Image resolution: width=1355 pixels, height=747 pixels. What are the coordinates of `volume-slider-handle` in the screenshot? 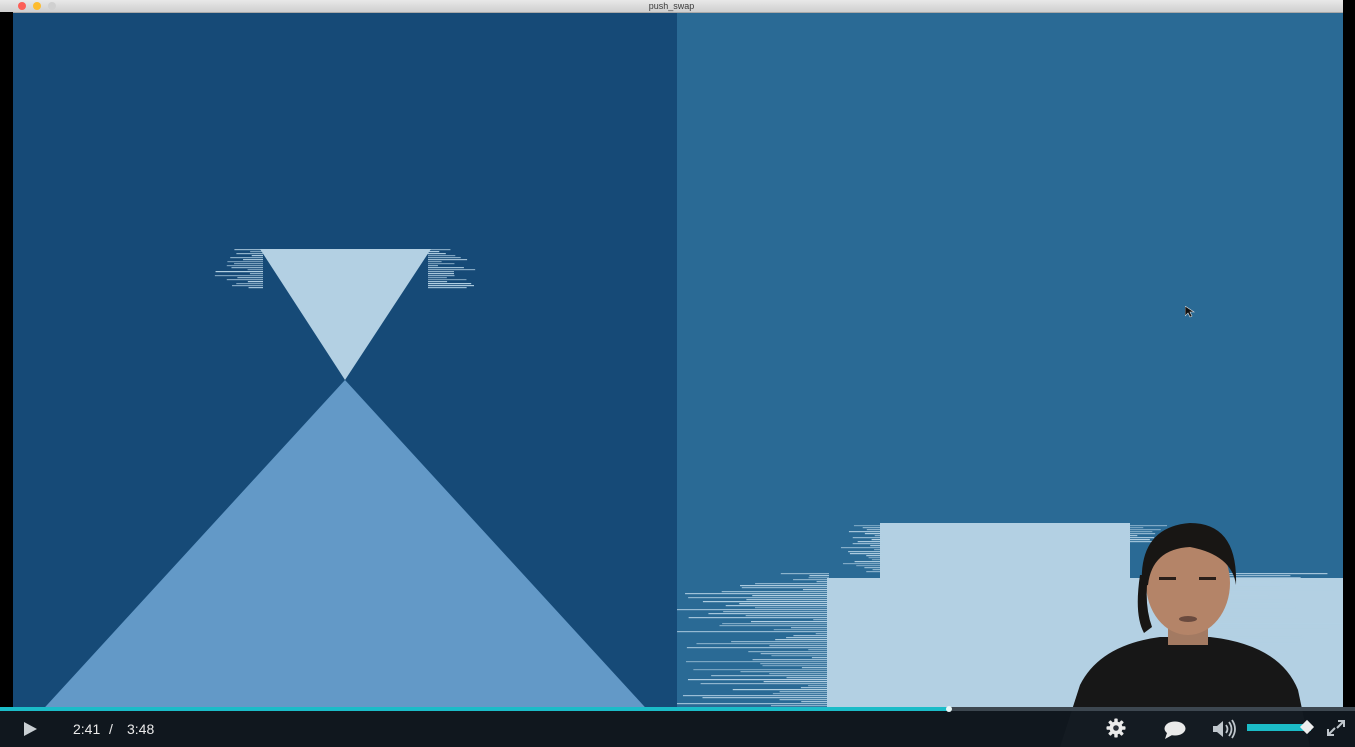 It's located at (1307, 727).